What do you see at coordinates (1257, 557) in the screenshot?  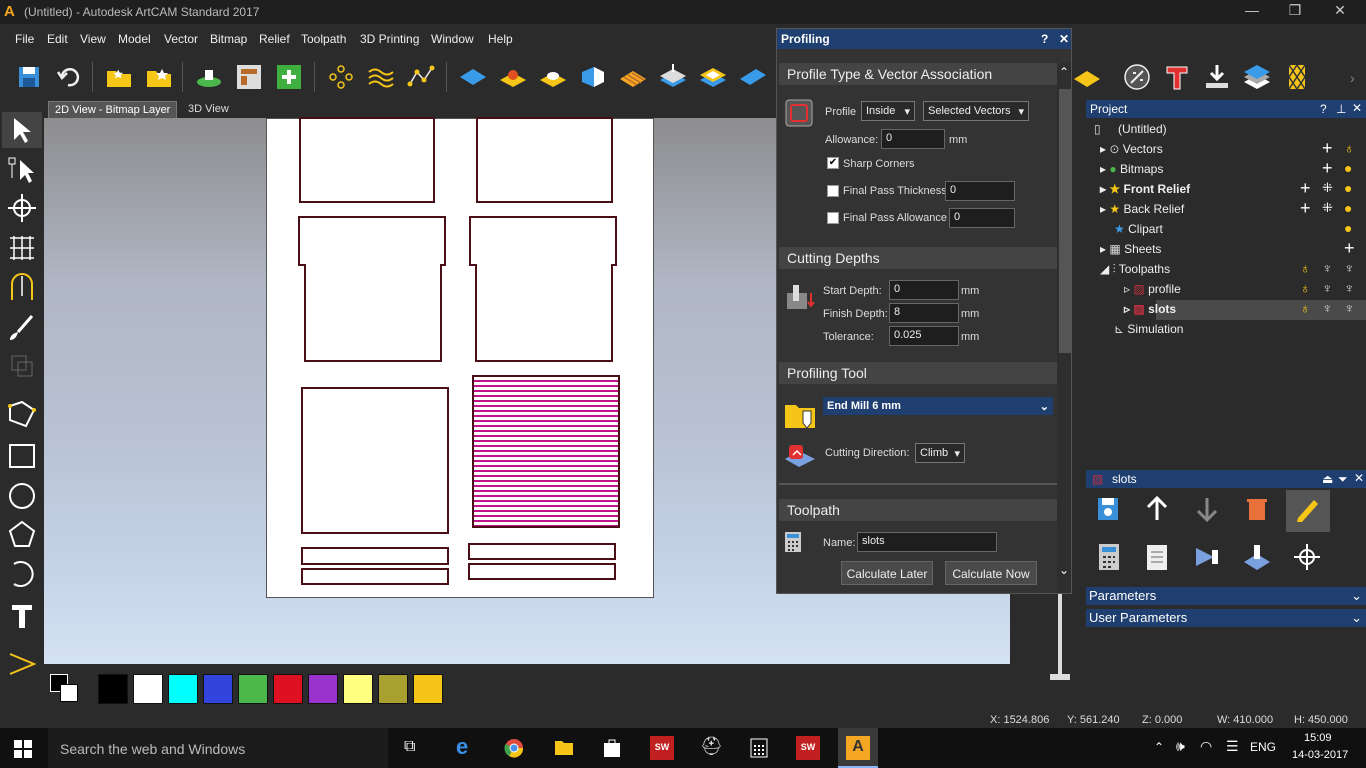 I see `machine-icon` at bounding box center [1257, 557].